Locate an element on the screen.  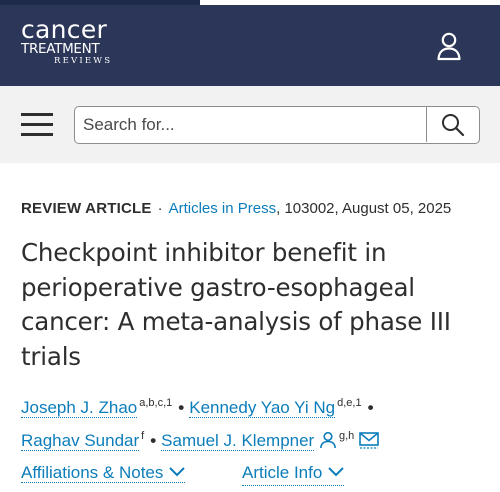
article-info-toggle: Article Info is located at coordinates (293, 473).